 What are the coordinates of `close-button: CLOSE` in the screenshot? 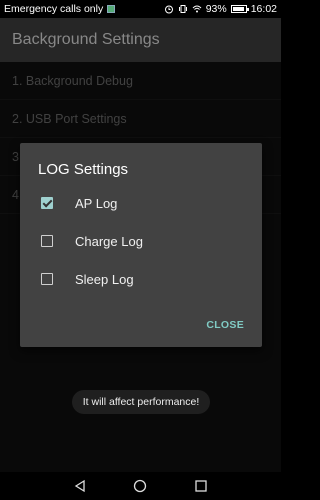 It's located at (225, 325).